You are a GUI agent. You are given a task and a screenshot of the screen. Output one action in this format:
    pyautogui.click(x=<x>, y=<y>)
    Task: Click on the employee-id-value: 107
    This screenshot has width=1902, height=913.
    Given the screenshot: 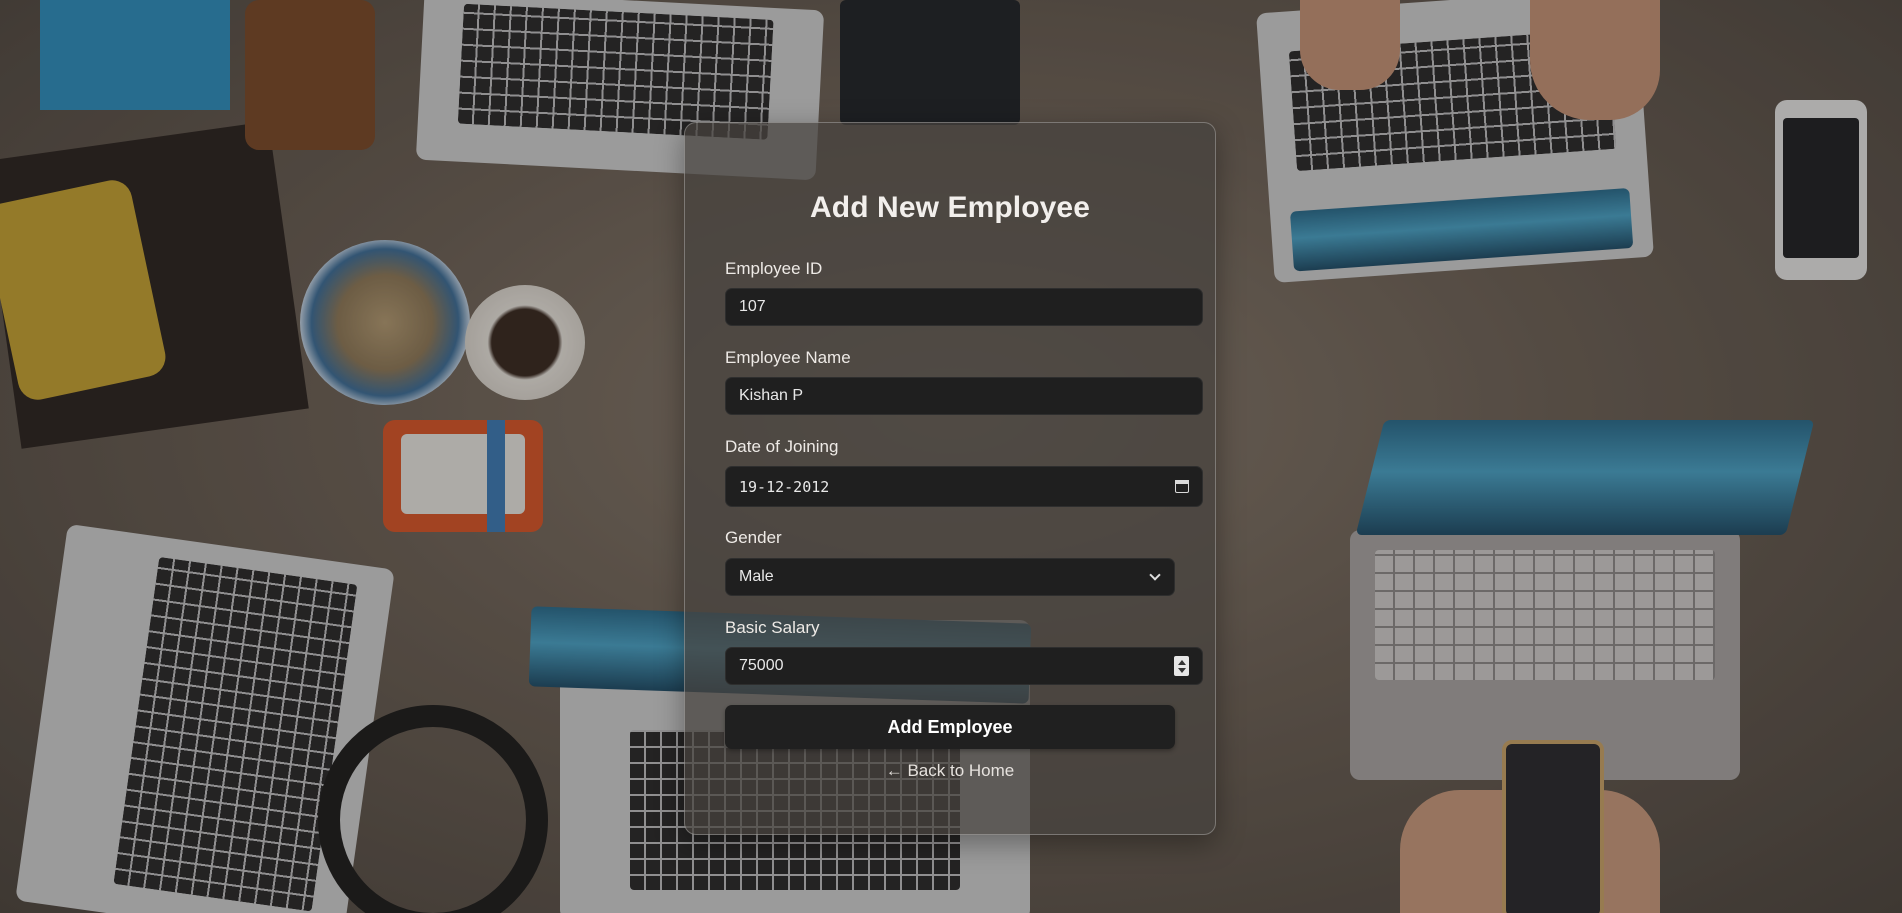 What is the action you would take?
    pyautogui.click(x=752, y=306)
    